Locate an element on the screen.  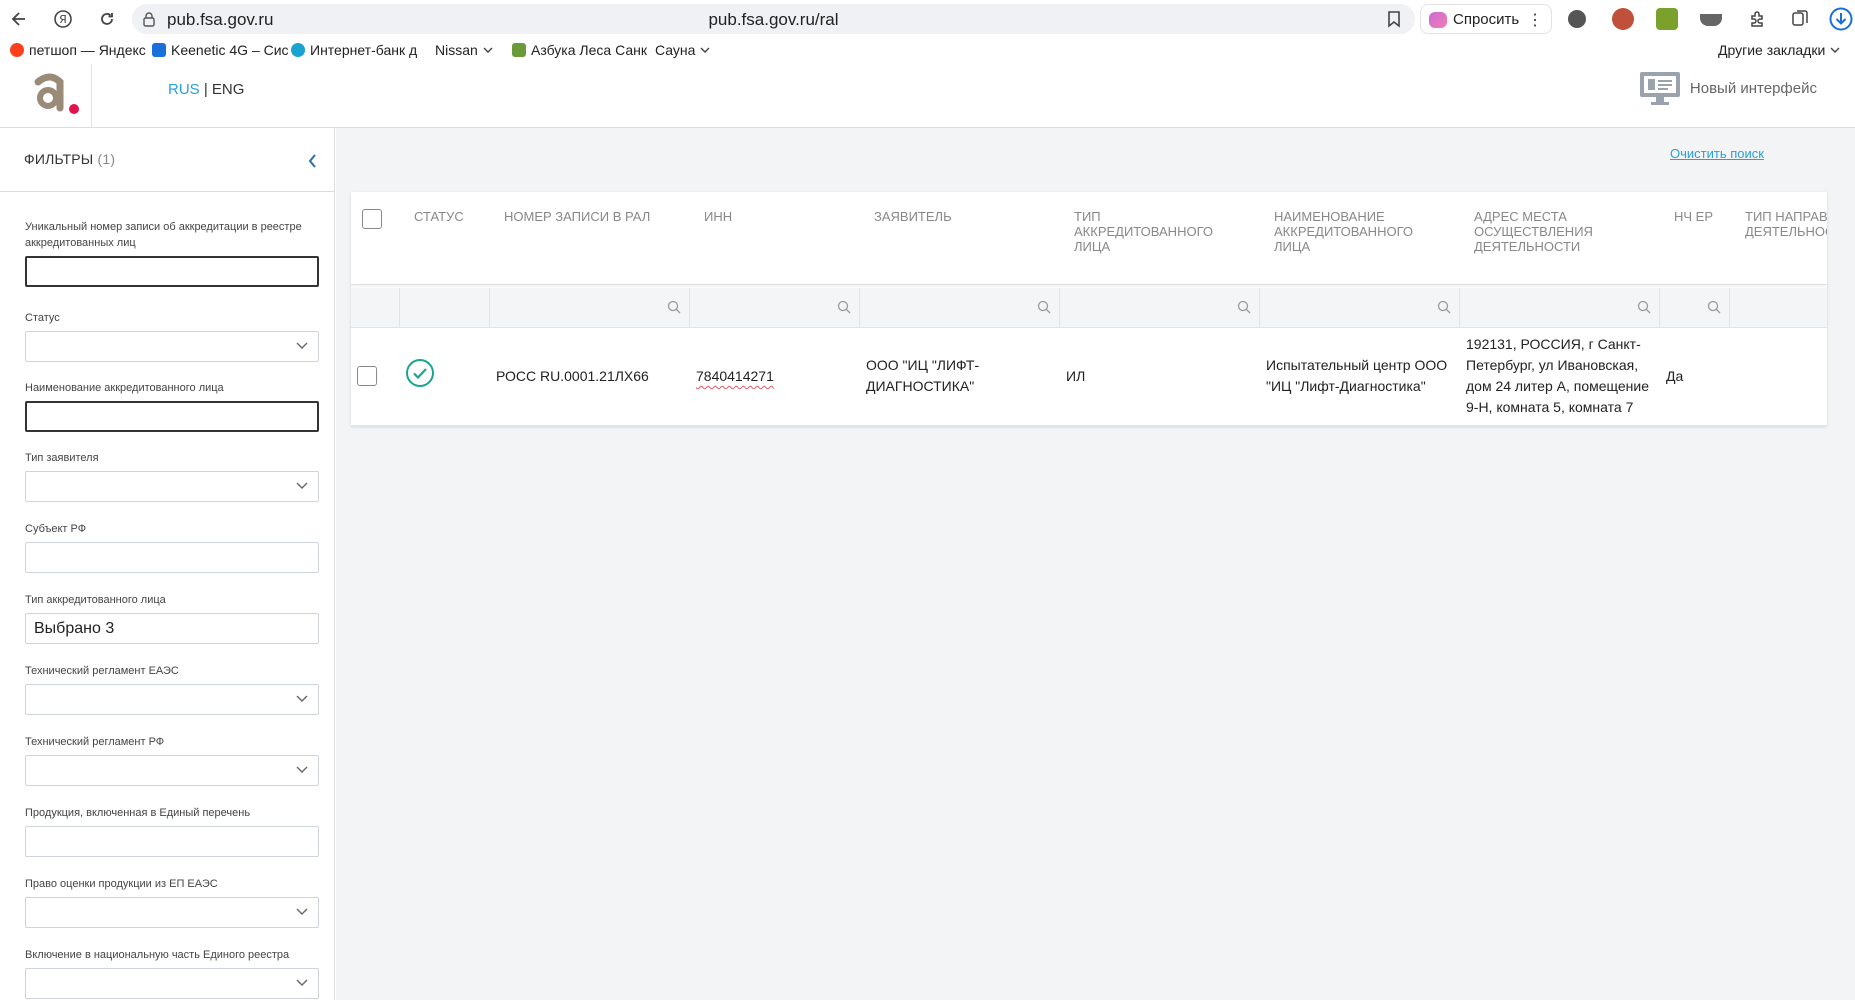
ask-label: Спросить is located at coordinates (1486, 19).